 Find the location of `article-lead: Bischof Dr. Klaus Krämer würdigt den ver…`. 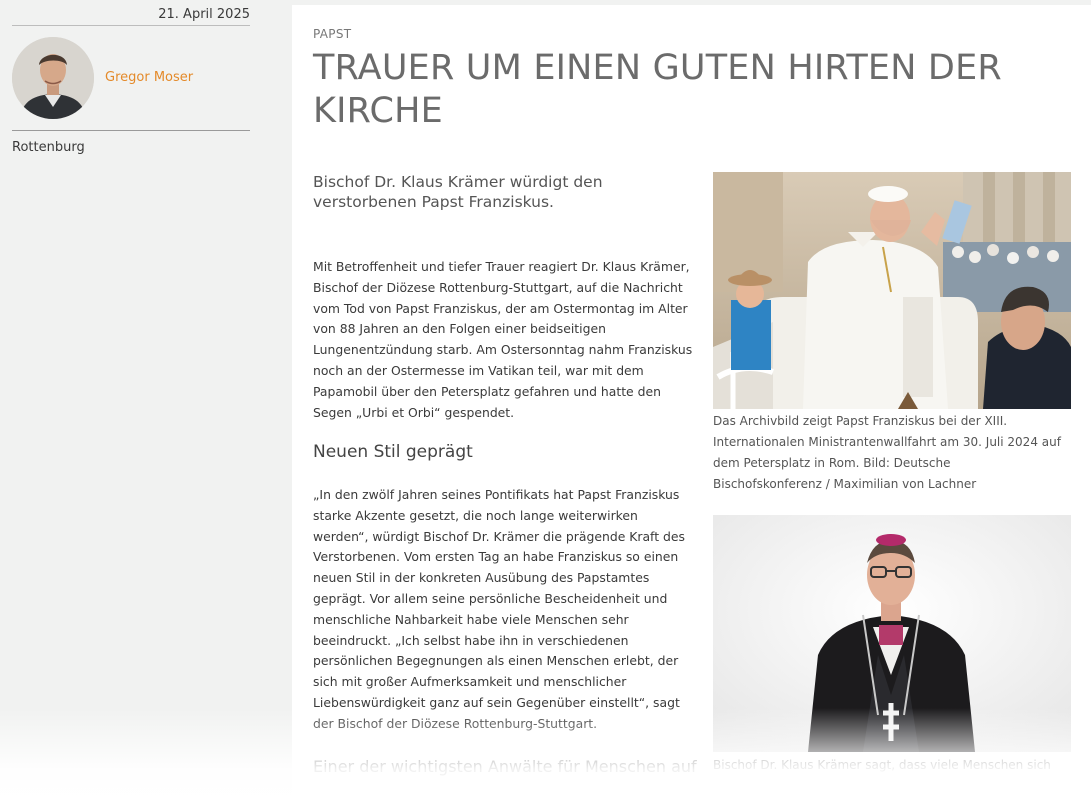

article-lead: Bischof Dr. Klaus Krämer würdigt den ver… is located at coordinates (458, 192).